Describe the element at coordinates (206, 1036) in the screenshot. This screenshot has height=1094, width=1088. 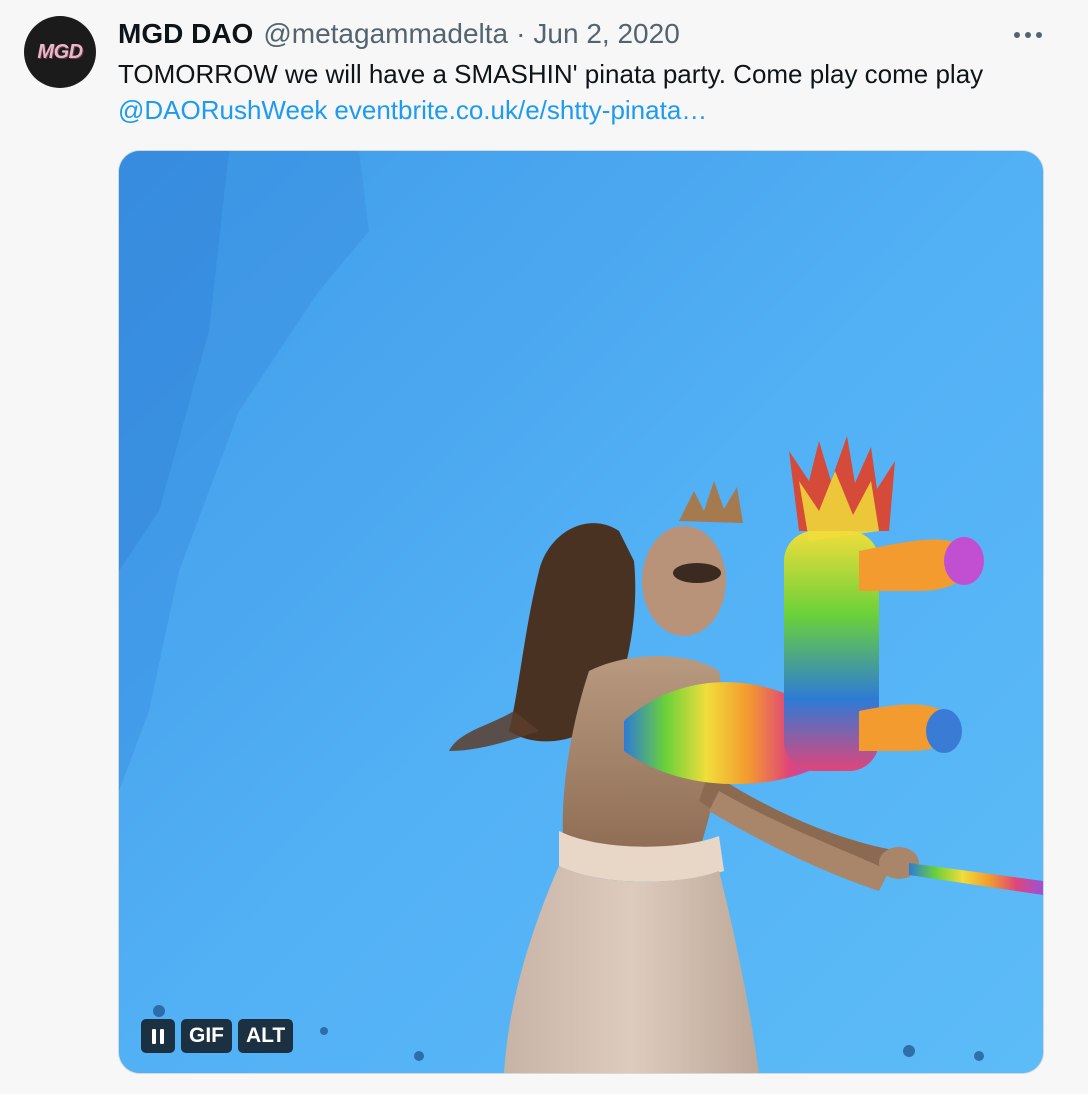
I see `gif-badge: GIF` at that location.